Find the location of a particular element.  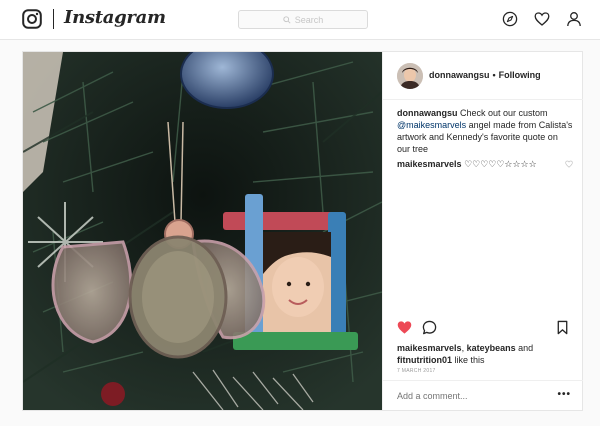

camera-logo-icon is located at coordinates (32, 19).